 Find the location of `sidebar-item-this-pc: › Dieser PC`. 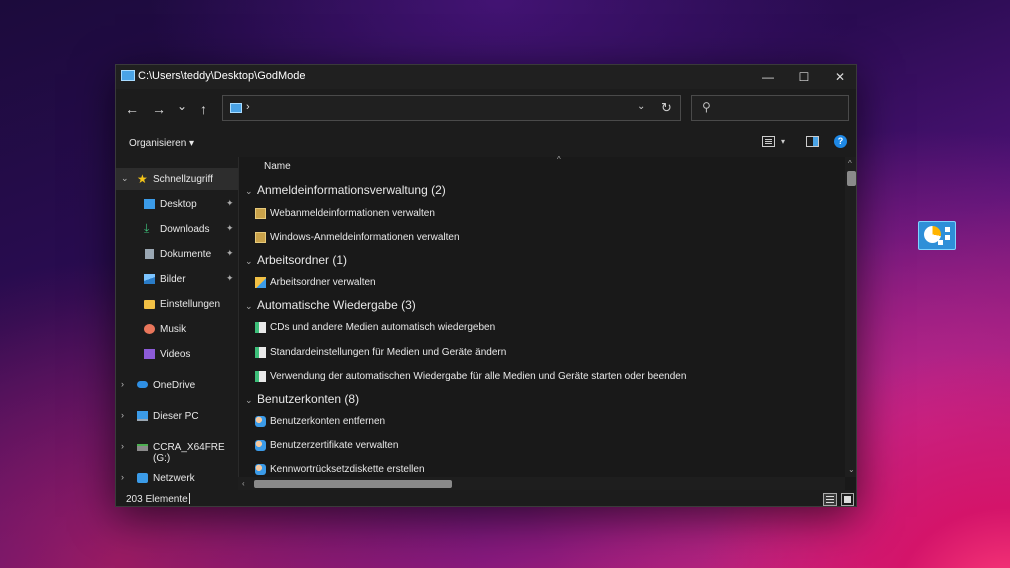

sidebar-item-this-pc: › Dieser PC is located at coordinates (177, 416).